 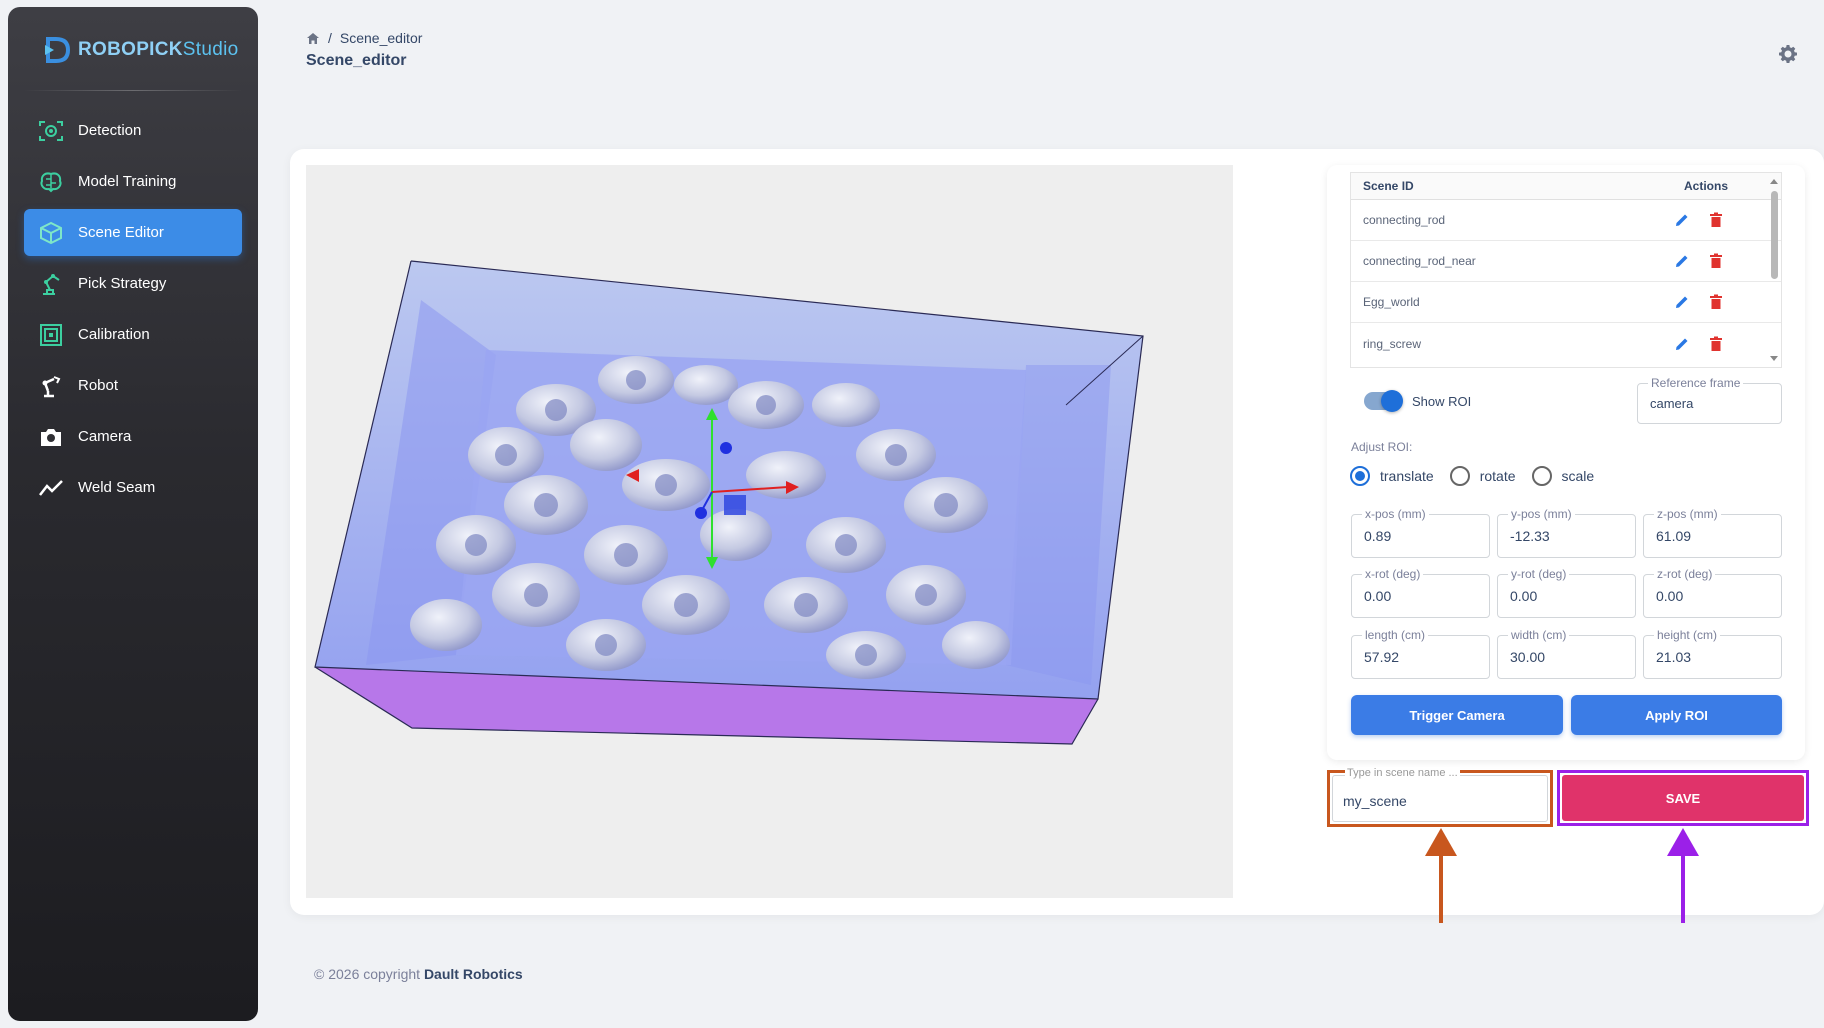 What do you see at coordinates (158, 49) in the screenshot?
I see `brand-name: ROBOPICKStudio` at bounding box center [158, 49].